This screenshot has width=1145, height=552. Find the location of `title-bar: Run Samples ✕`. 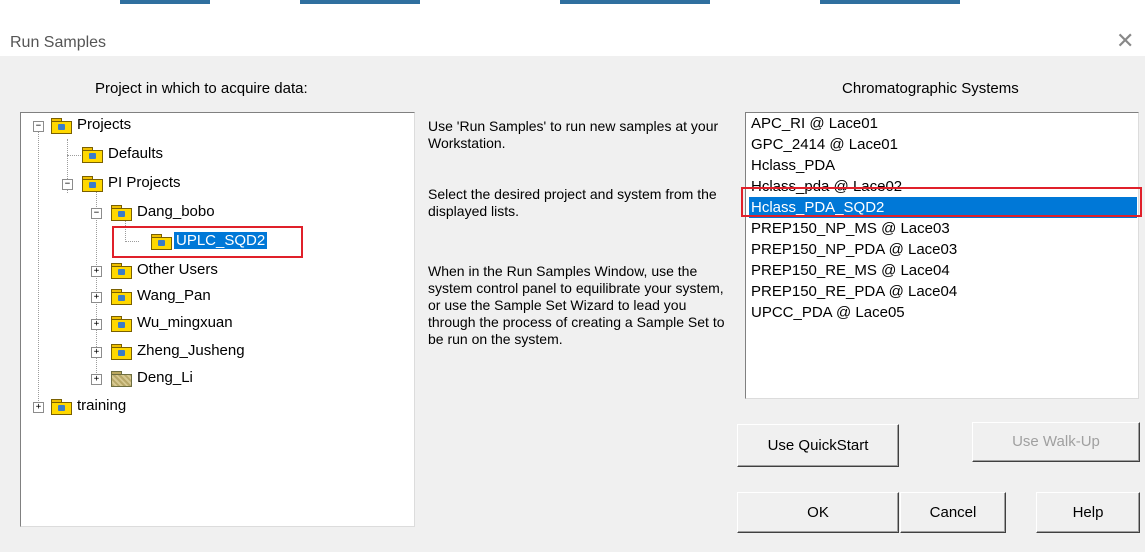

title-bar: Run Samples ✕ is located at coordinates (572, 33).